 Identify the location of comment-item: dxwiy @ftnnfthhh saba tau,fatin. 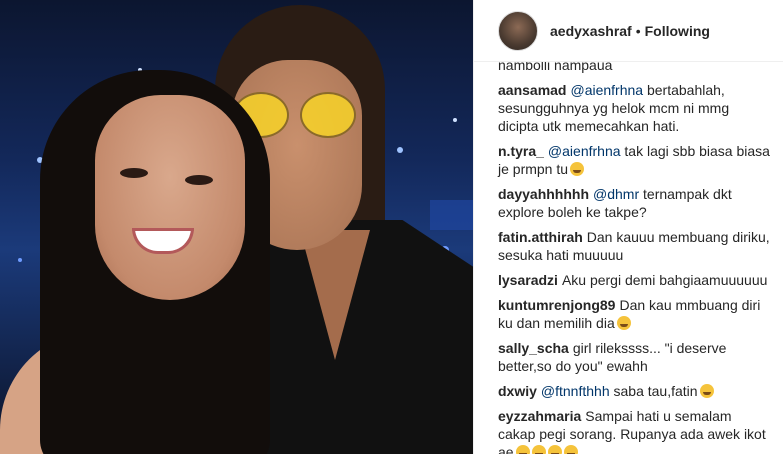
(634, 391).